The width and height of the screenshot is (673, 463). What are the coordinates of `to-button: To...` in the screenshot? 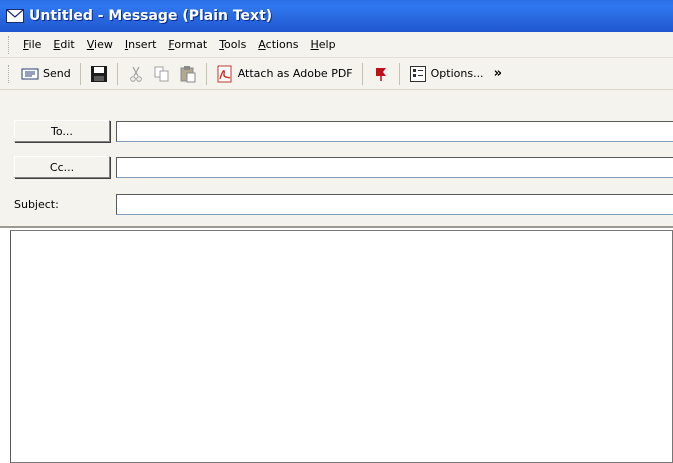 It's located at (62, 131).